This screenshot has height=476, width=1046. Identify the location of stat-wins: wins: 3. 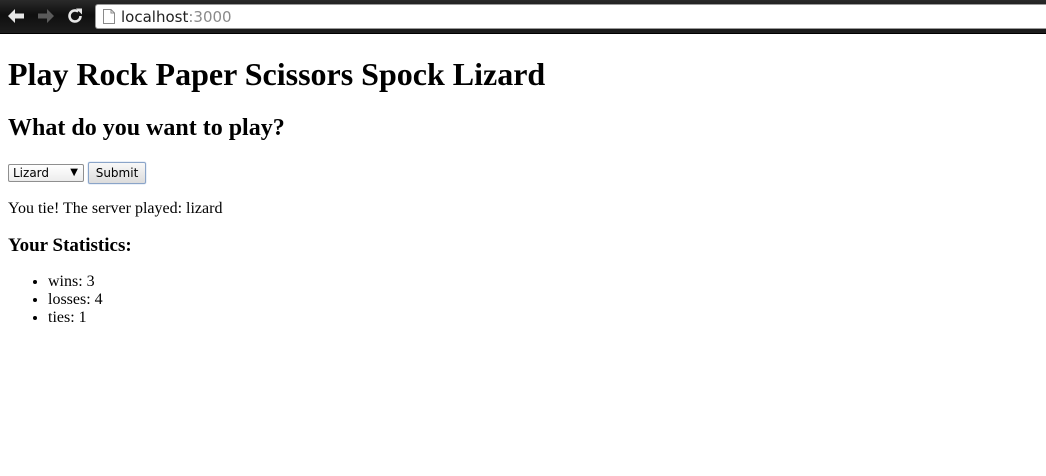
(543, 282).